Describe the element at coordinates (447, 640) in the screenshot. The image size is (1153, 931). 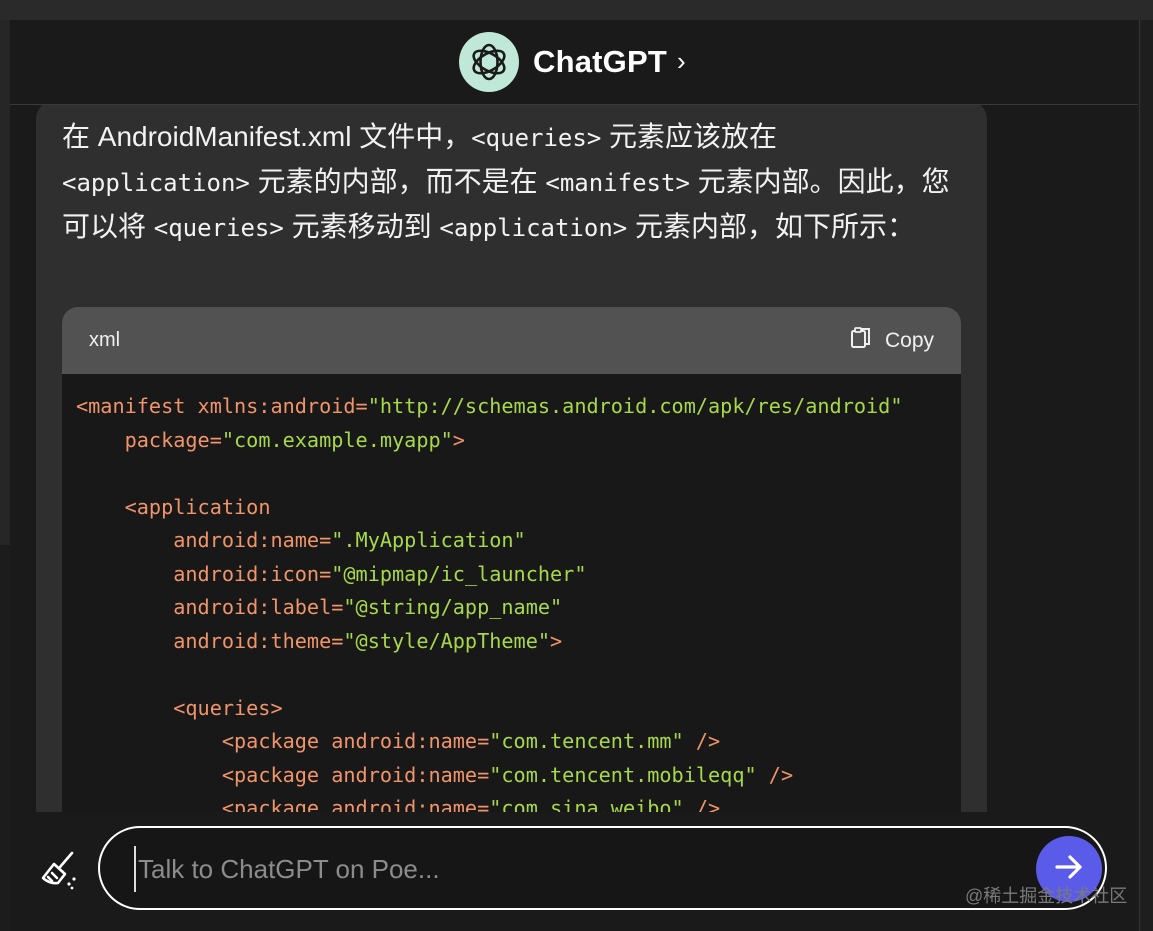
I see `code-string: "@style/AppTheme"` at that location.